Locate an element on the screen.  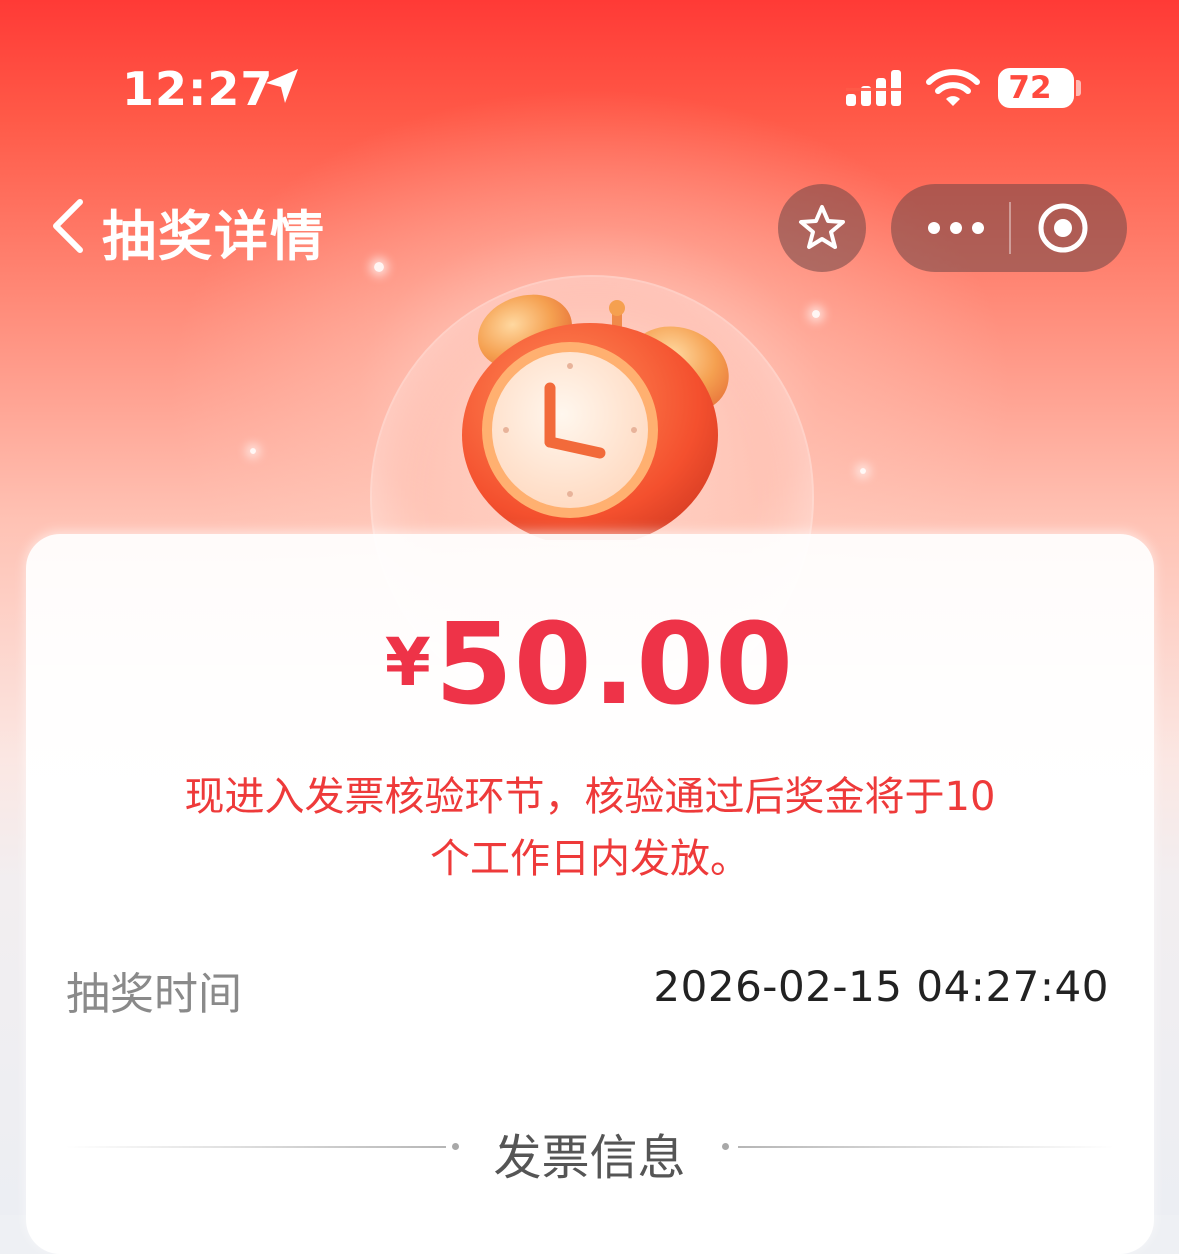
page-title: 抽奖详情 is located at coordinates (214, 236).